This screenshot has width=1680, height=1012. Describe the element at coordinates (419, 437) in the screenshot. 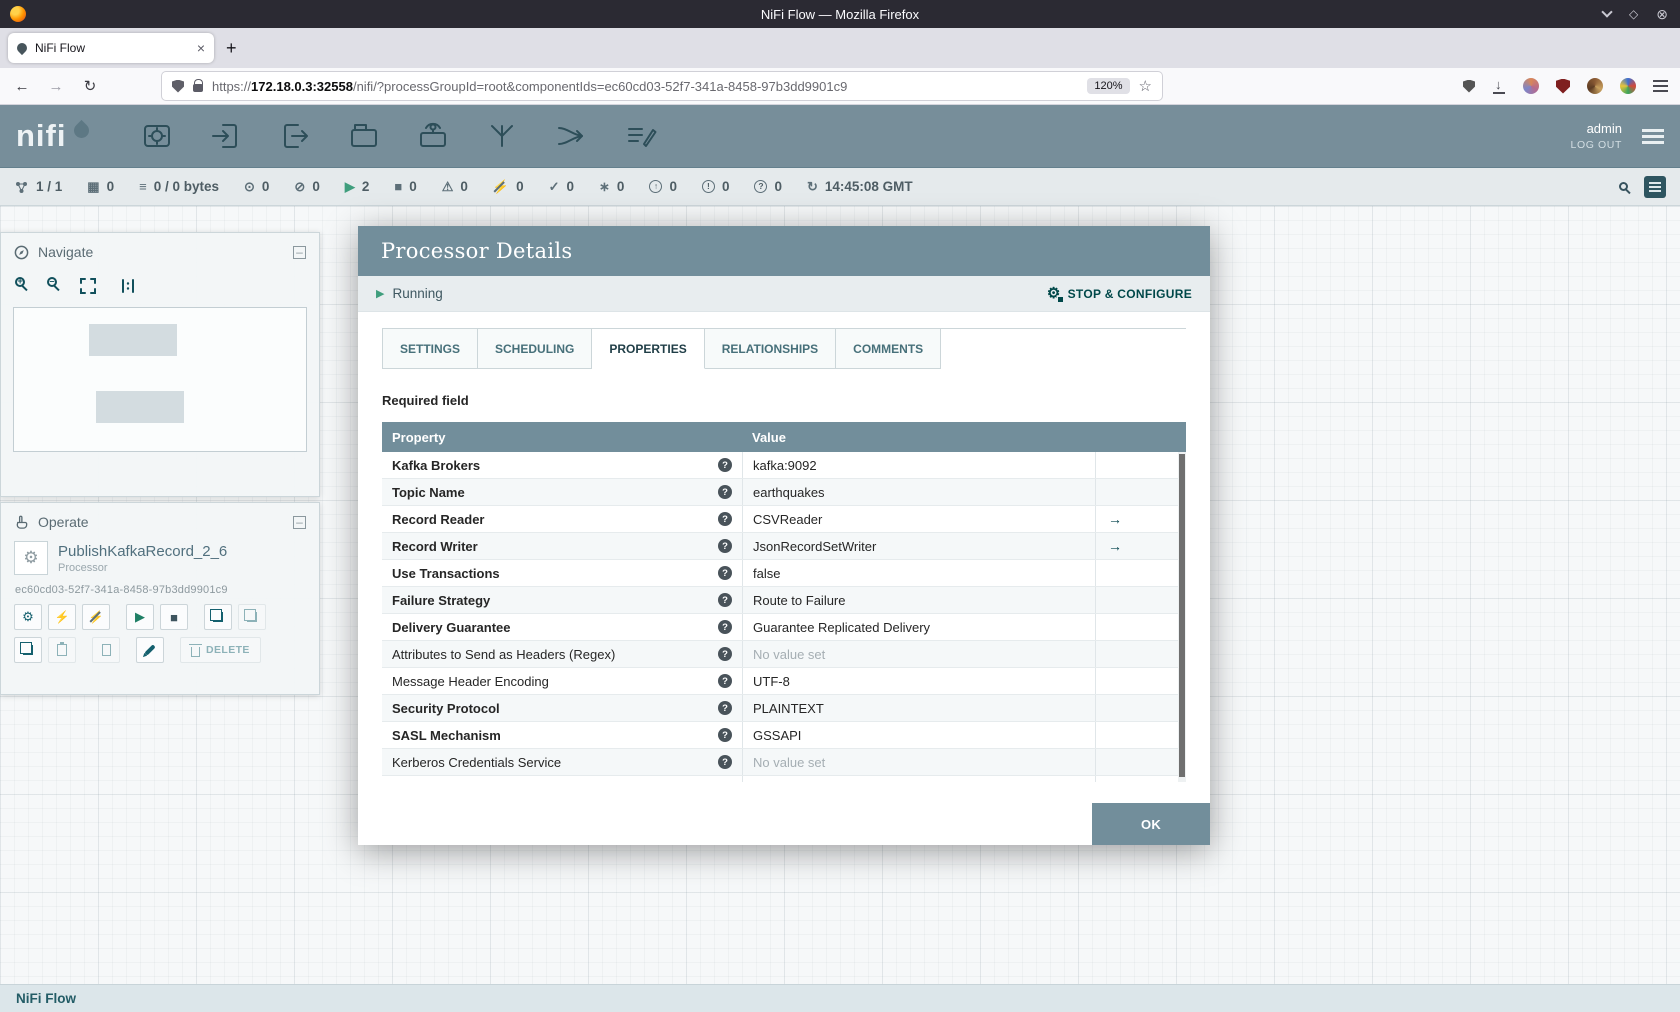

I see `column-property: Property` at that location.